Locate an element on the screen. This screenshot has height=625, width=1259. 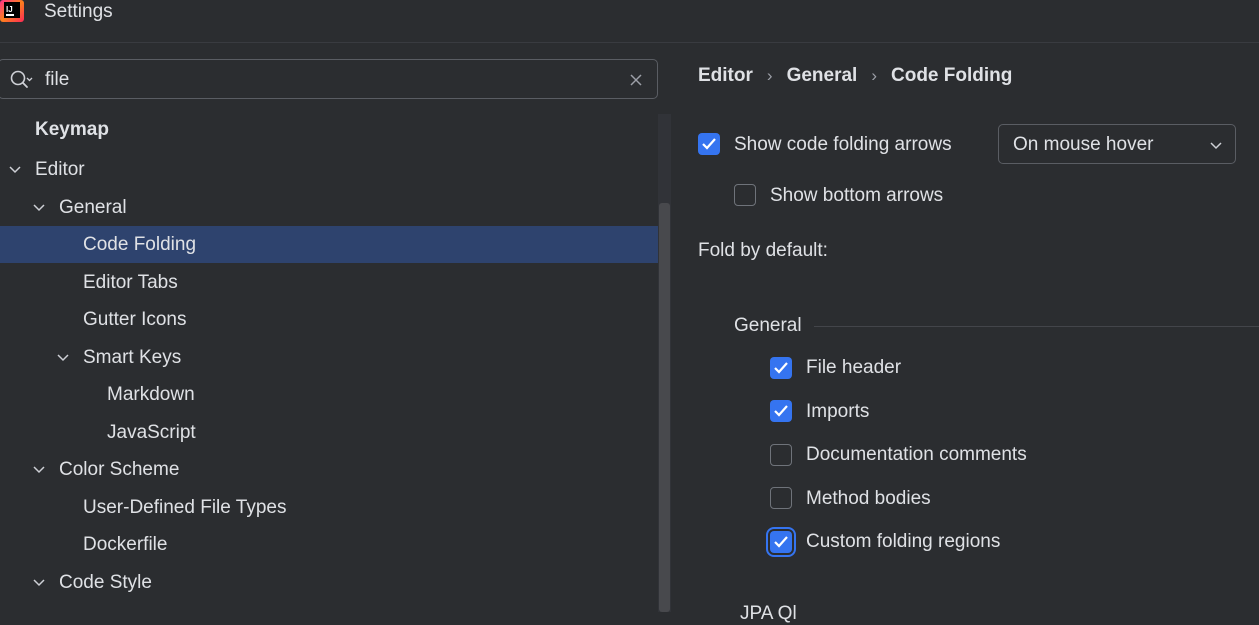
show-bottom-arrows-label: Show bottom arrows is located at coordinates (856, 196).